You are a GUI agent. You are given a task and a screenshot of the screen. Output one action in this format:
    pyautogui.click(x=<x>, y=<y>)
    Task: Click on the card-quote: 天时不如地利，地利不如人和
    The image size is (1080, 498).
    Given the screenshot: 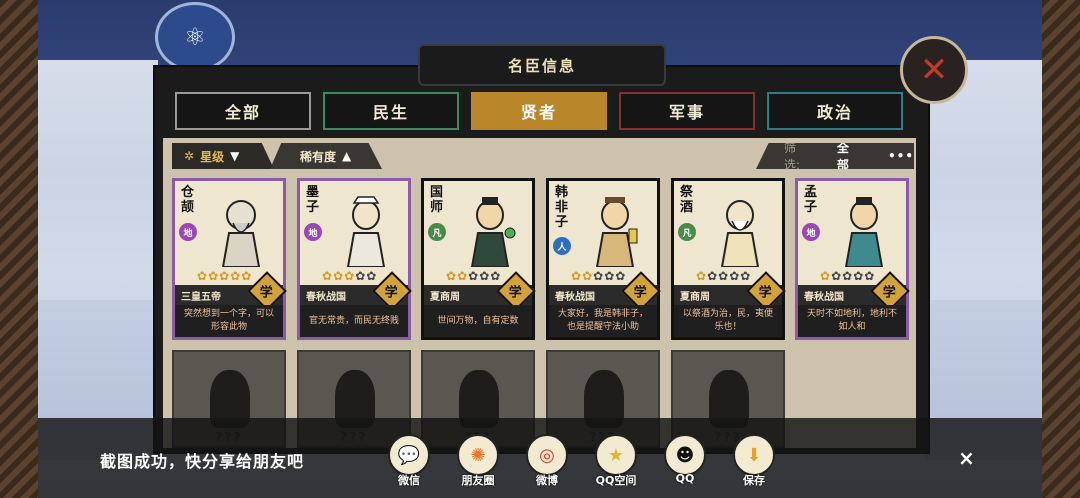 What is the action you would take?
    pyautogui.click(x=852, y=321)
    